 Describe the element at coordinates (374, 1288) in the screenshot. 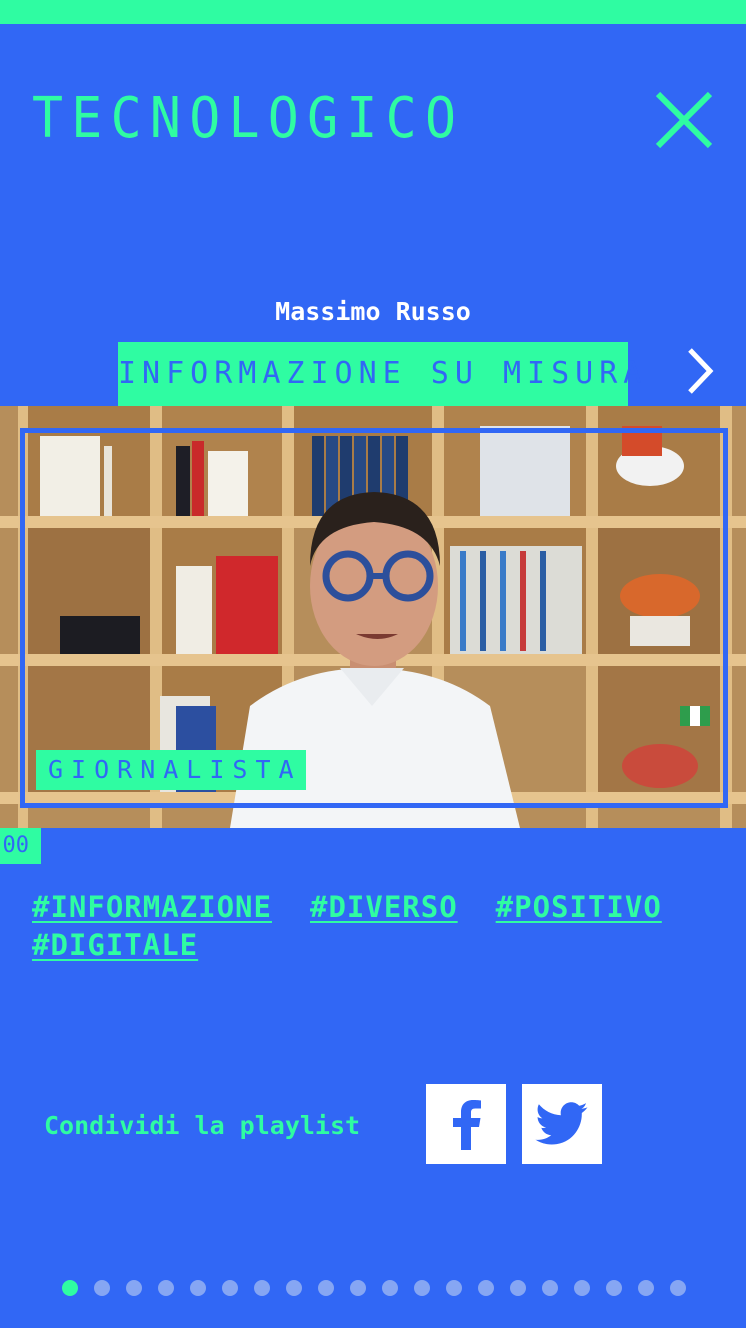

I see `pagination-dots` at that location.